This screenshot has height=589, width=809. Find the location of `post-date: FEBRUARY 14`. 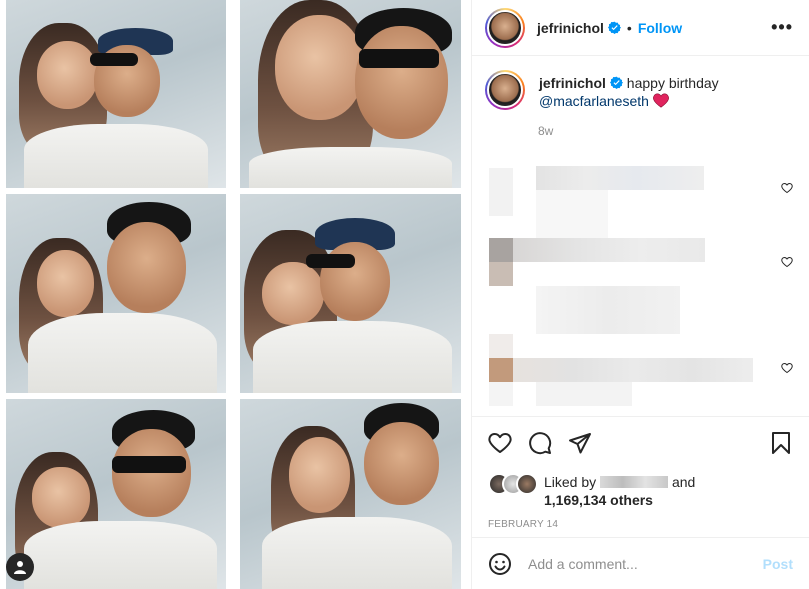

post-date: FEBRUARY 14 is located at coordinates (640, 524).